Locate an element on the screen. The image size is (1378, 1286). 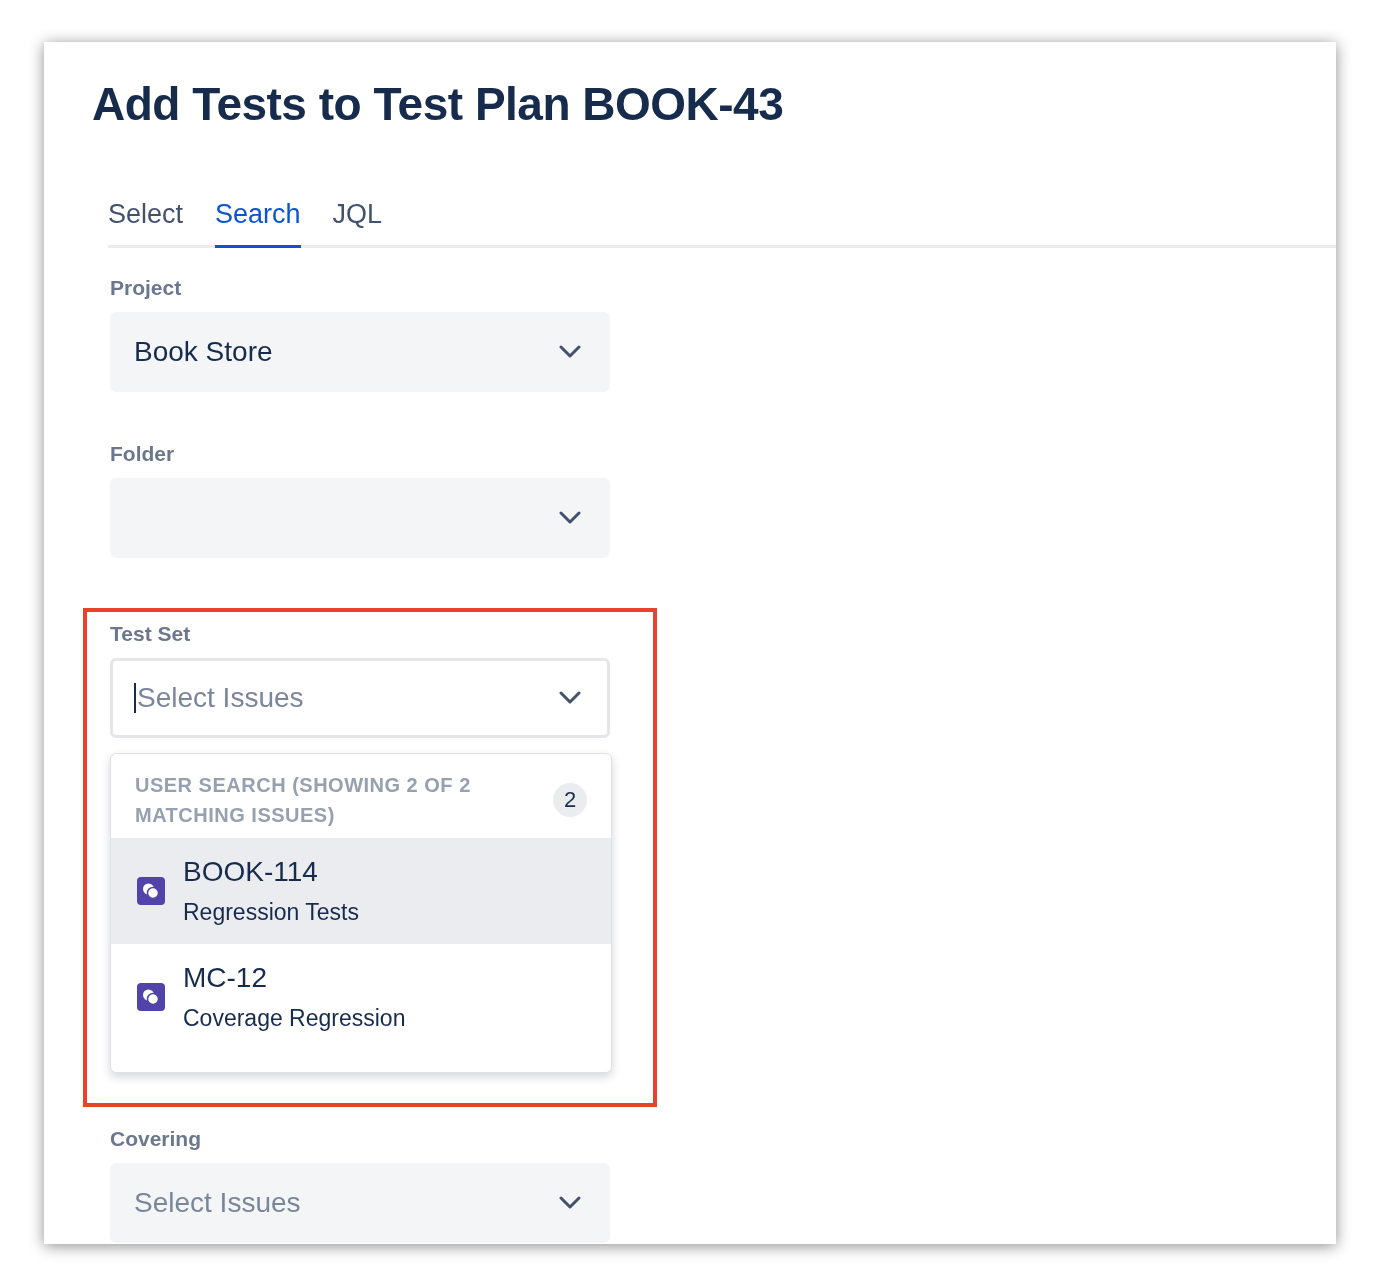
menu-heading: USER SEARCH (SHOWING 2 OF 2 MATCHING ISSUES) is located at coordinates (303, 800).